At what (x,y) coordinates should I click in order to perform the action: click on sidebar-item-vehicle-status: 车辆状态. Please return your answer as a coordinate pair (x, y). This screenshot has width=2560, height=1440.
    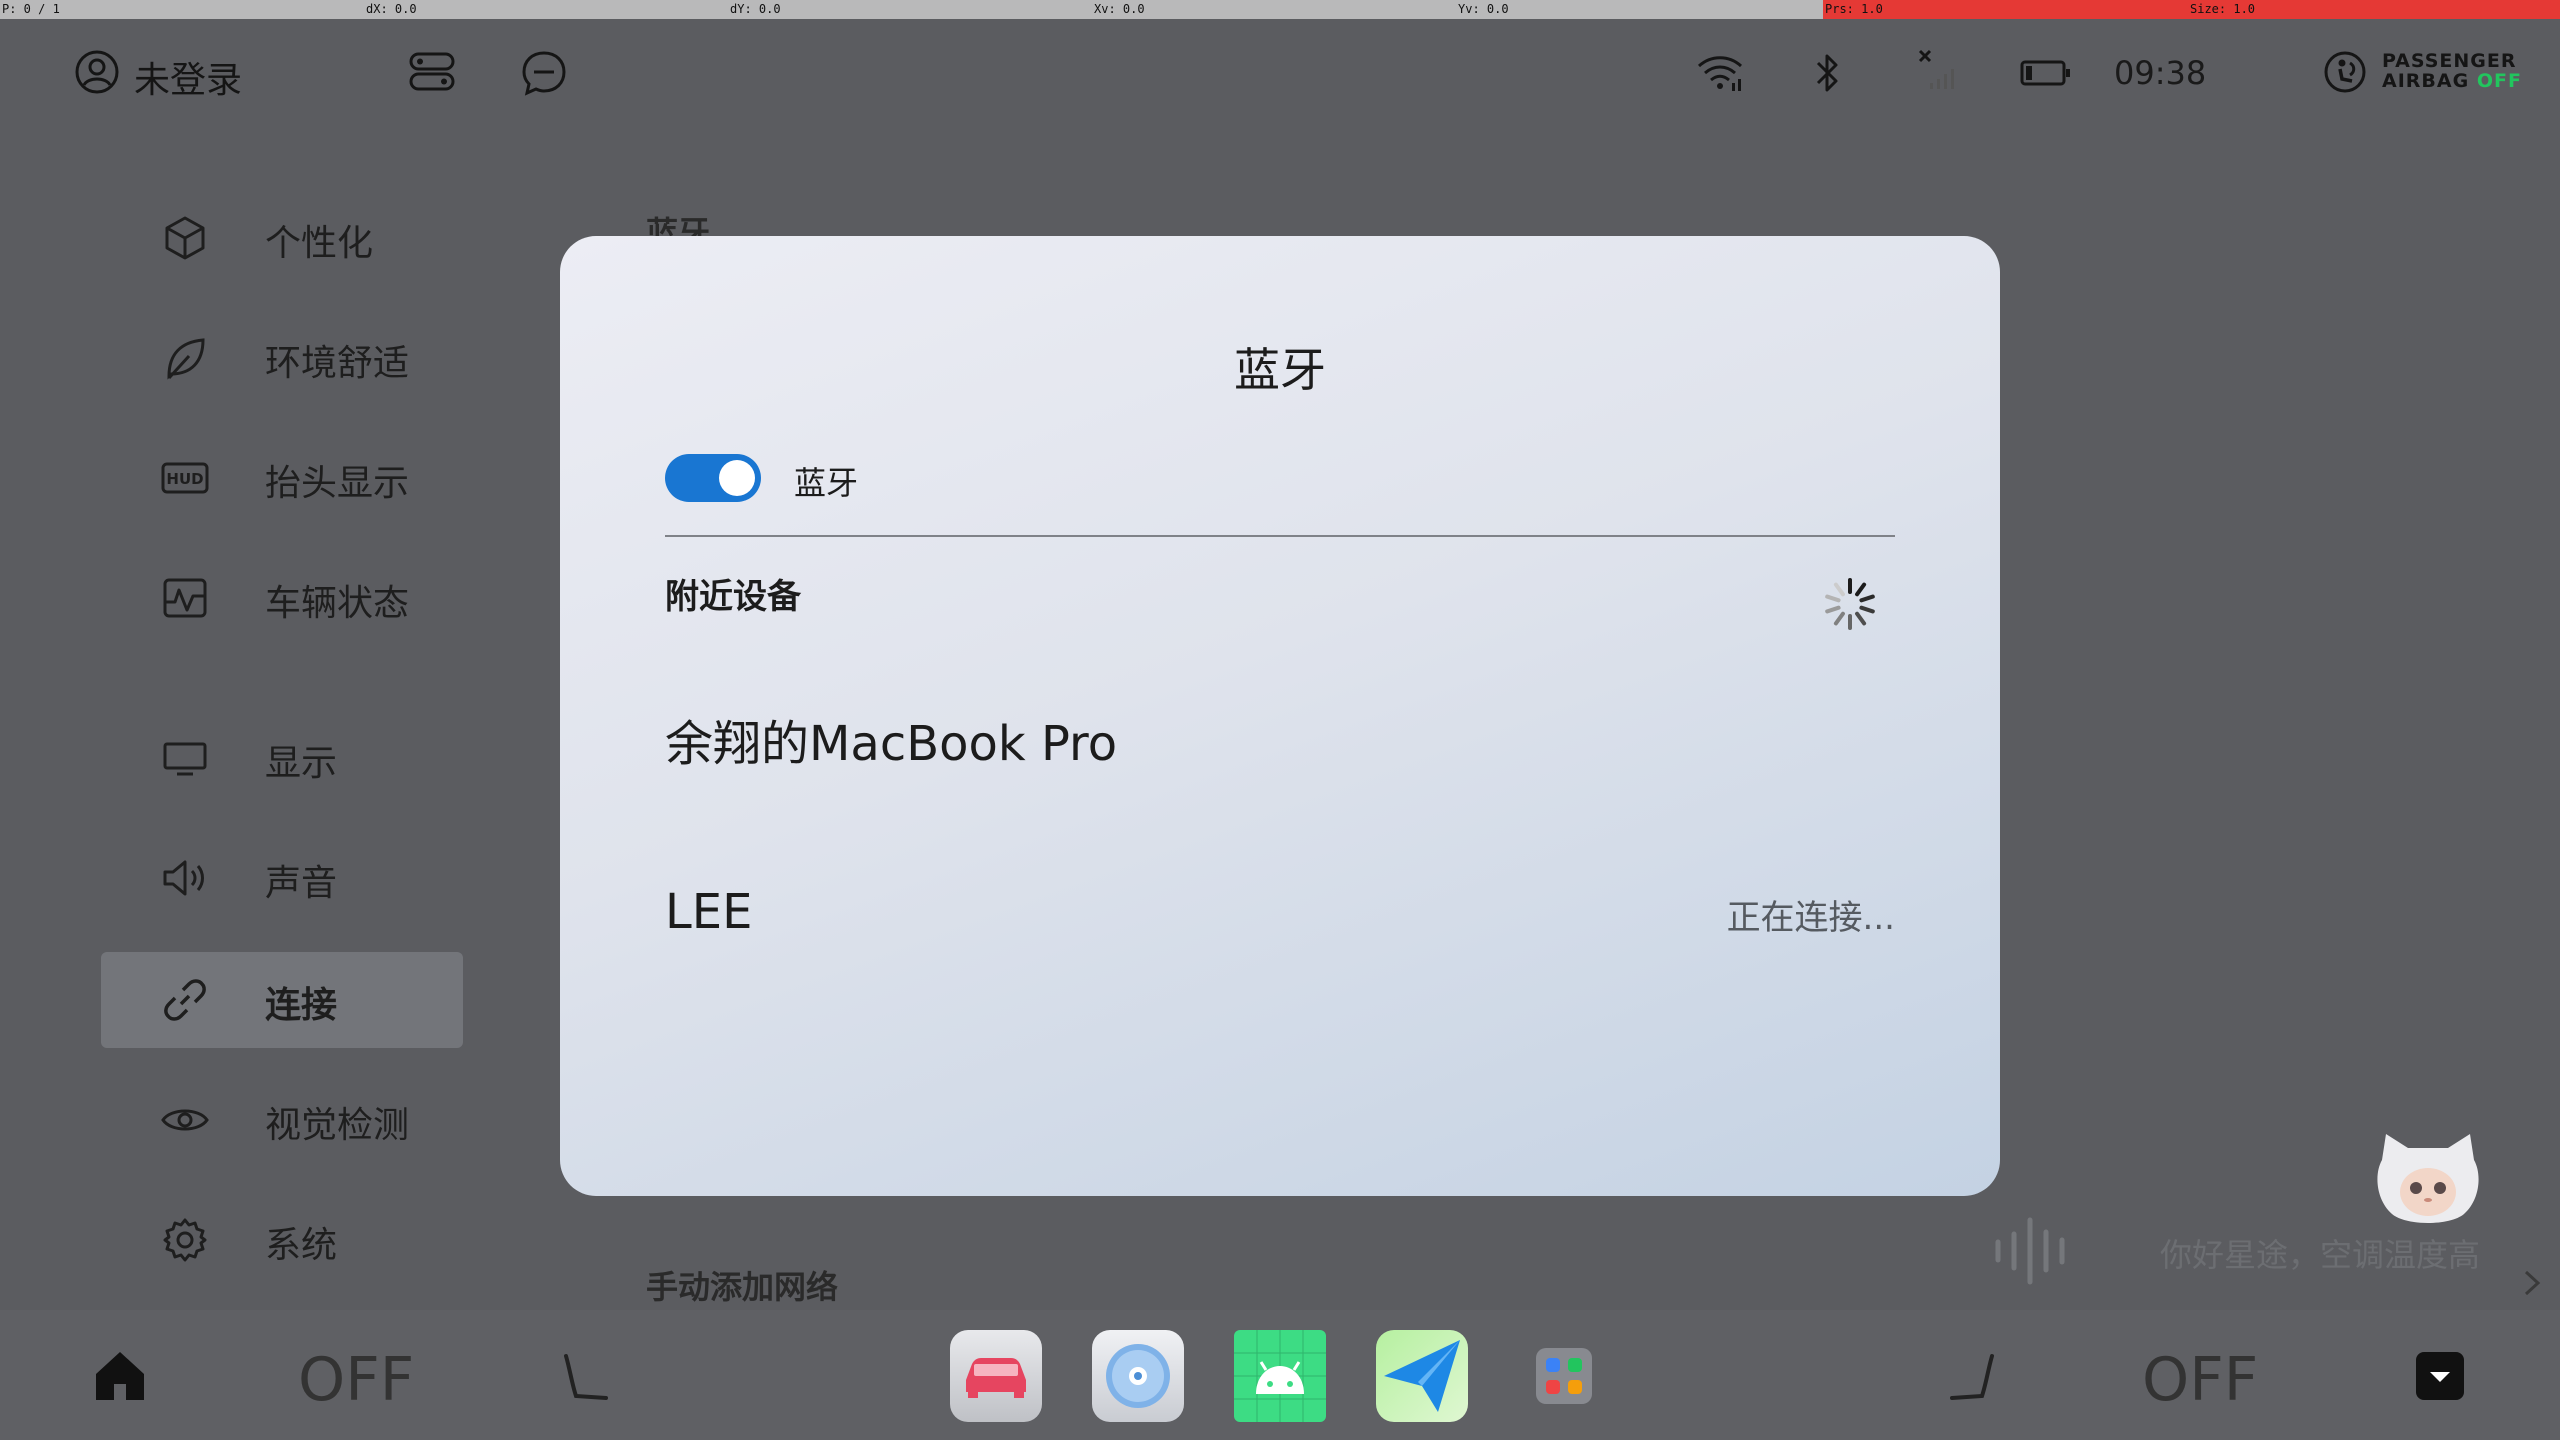
    Looking at the image, I should click on (282, 598).